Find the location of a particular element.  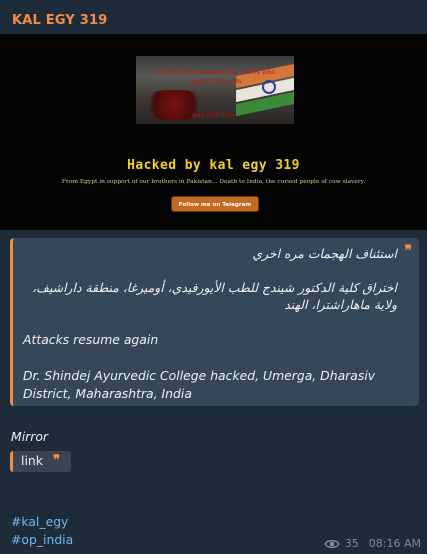

message-meta: 35 08:16 AM is located at coordinates (372, 543).